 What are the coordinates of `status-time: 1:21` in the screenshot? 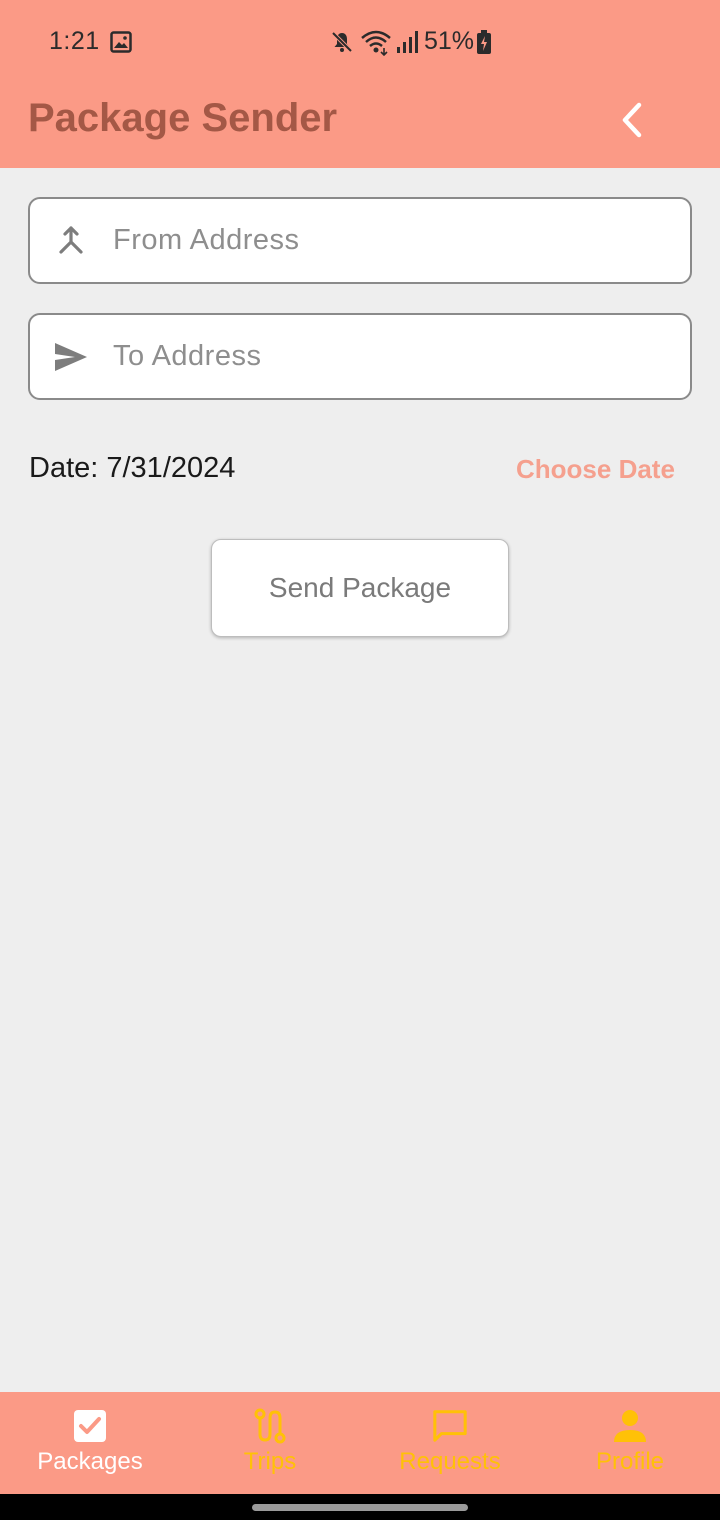 It's located at (74, 41).